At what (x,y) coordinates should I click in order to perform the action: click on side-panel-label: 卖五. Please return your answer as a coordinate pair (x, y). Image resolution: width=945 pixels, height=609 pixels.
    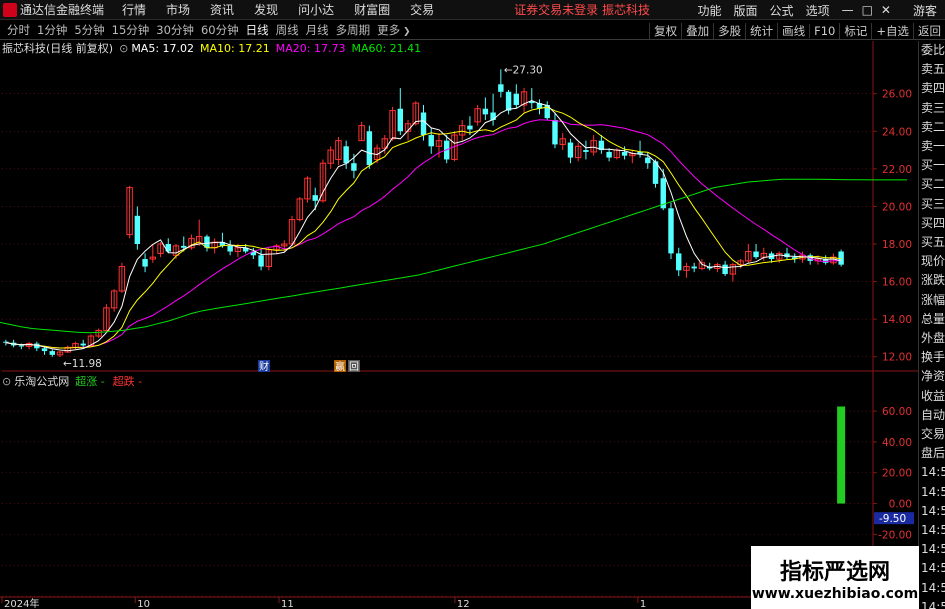
    Looking at the image, I should click on (933, 69).